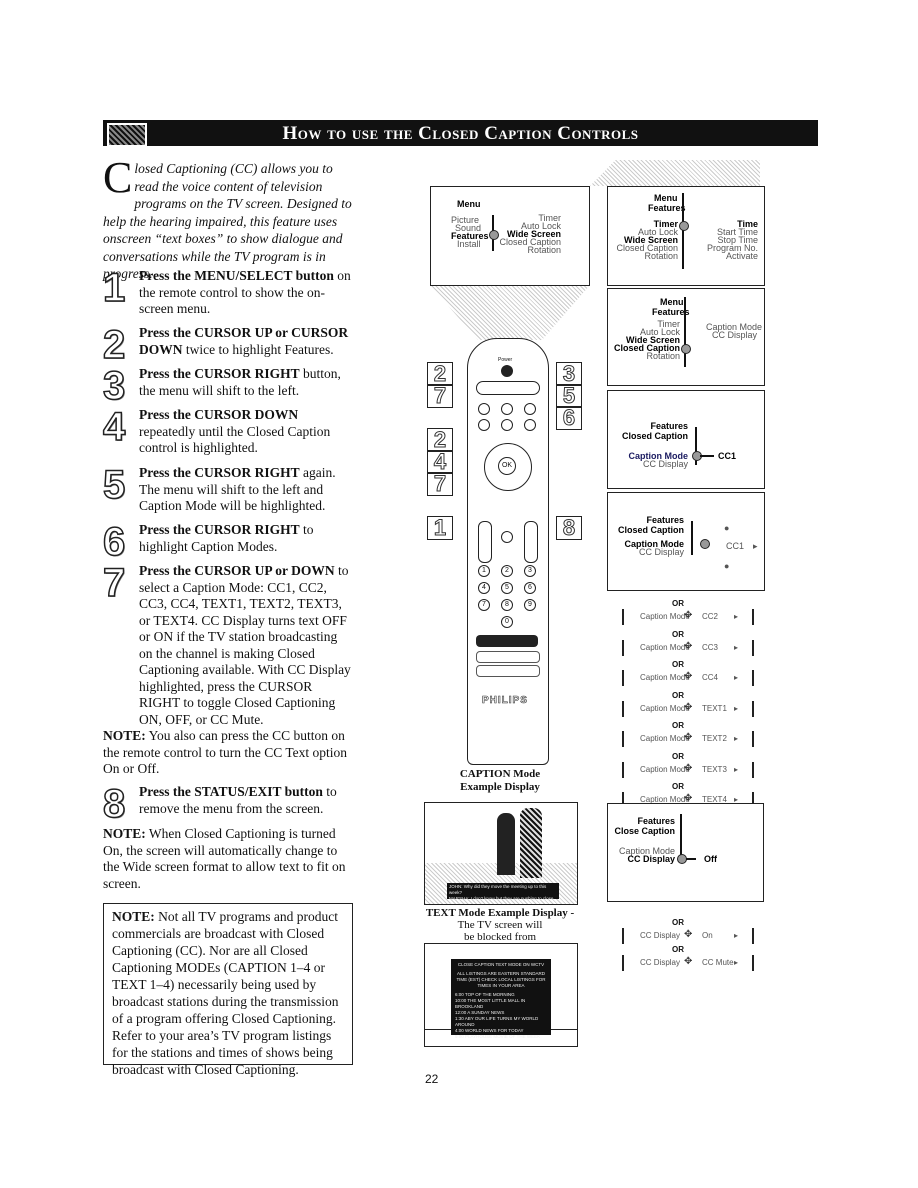 This screenshot has width=918, height=1188. What do you see at coordinates (507, 571) in the screenshot?
I see `number-key-2: 2` at bounding box center [507, 571].